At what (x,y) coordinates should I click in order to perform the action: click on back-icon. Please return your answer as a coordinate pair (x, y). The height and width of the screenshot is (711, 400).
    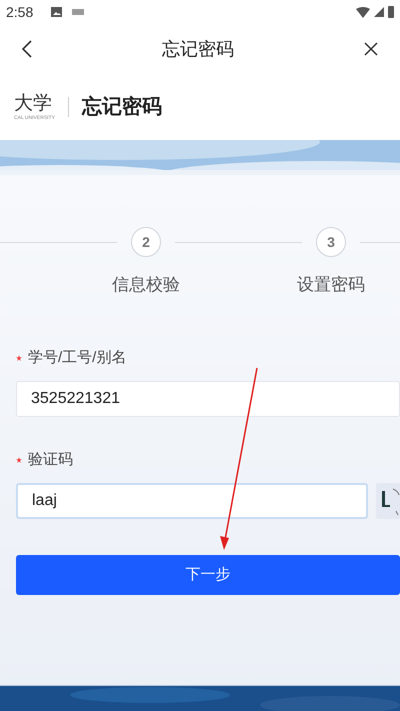
    Looking at the image, I should click on (27, 49).